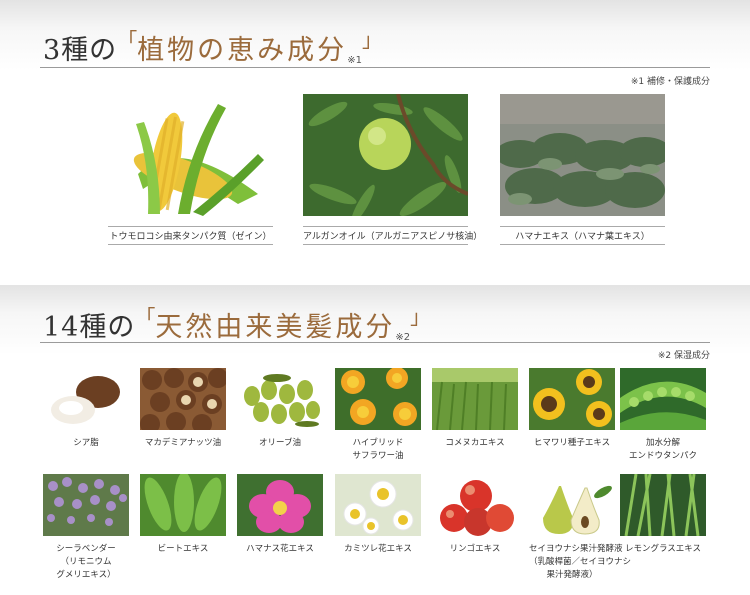 Image resolution: width=750 pixels, height=595 pixels. I want to click on safflower-photo, so click(378, 399).